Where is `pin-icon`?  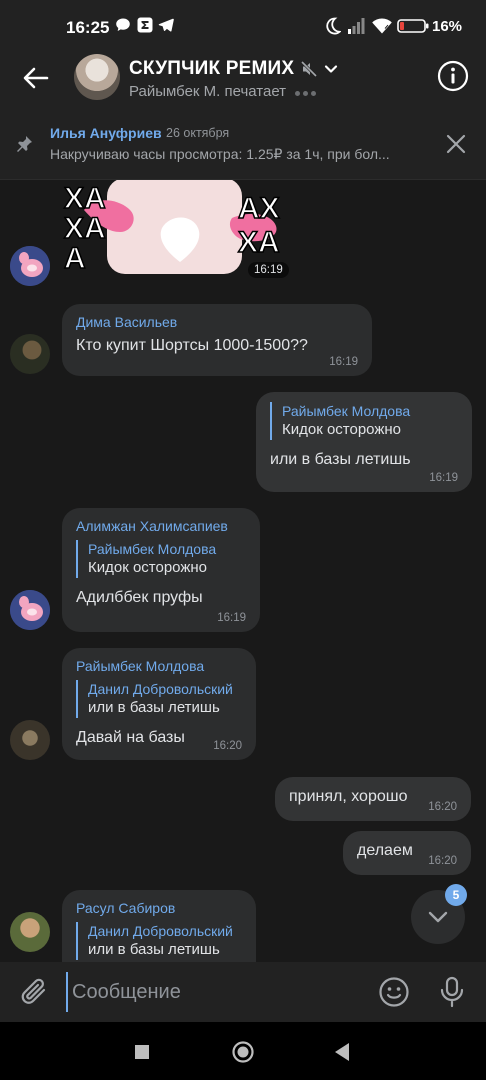 pin-icon is located at coordinates (24, 146).